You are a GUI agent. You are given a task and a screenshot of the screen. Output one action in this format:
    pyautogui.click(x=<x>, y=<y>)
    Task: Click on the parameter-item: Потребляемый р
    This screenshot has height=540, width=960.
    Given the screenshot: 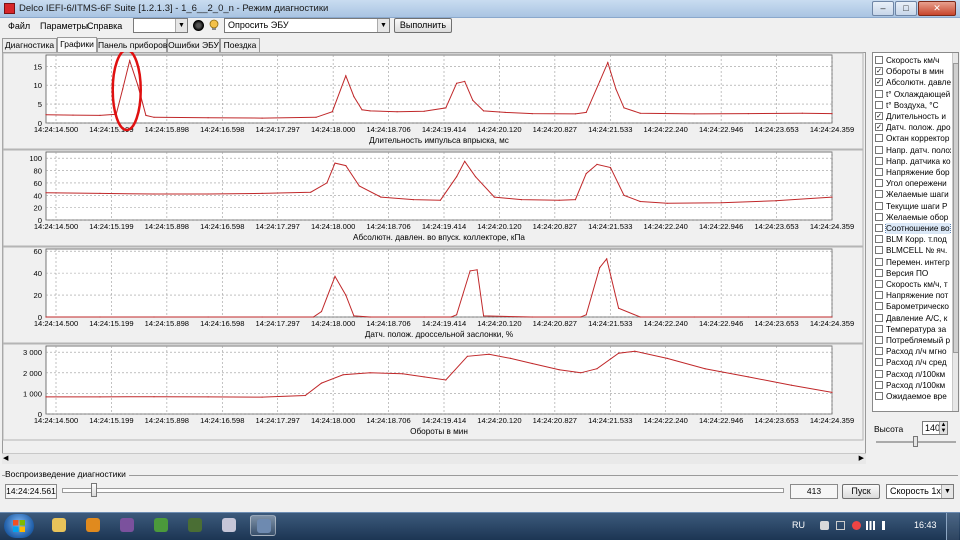 What is the action you would take?
    pyautogui.click(x=912, y=340)
    